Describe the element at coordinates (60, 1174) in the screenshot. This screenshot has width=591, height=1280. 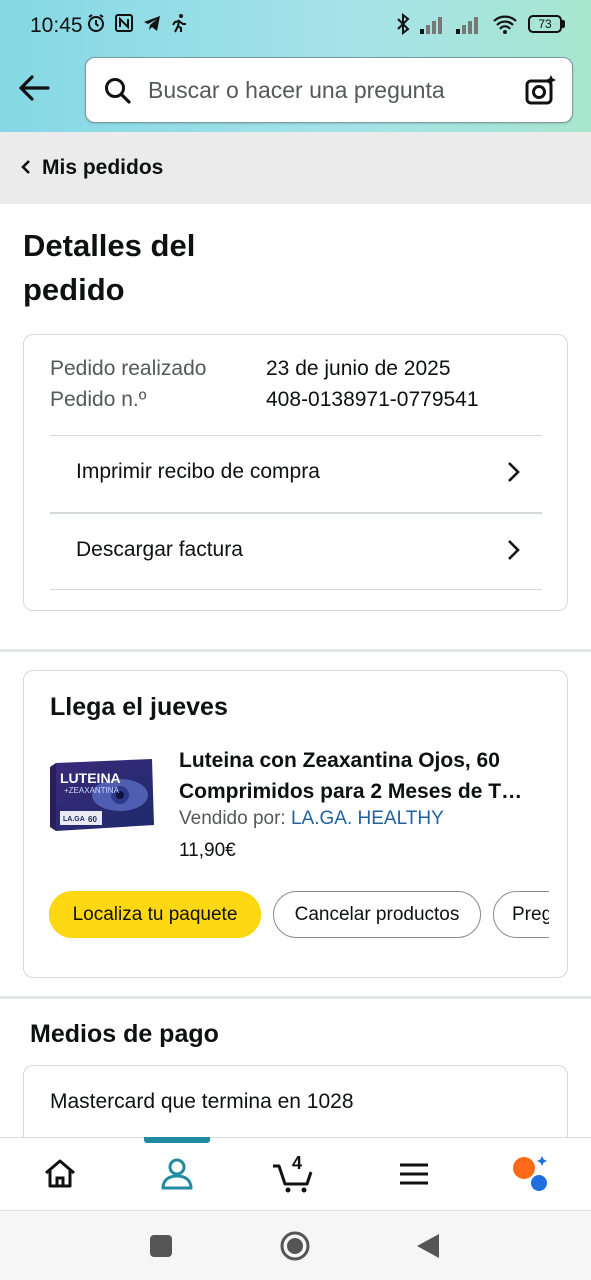
I see `home-icon` at that location.